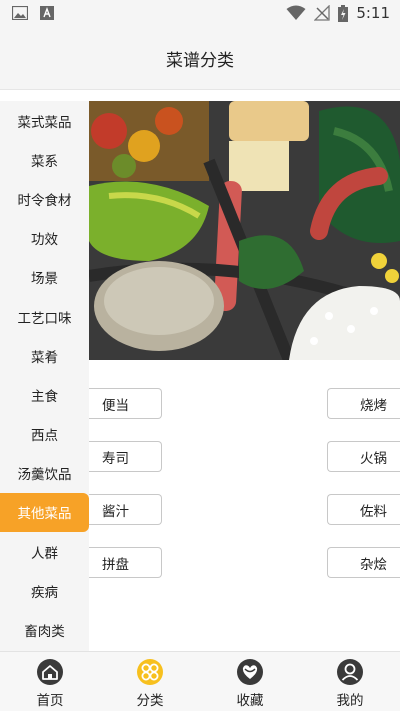  Describe the element at coordinates (296, 12) in the screenshot. I see `wifi-icon` at that location.